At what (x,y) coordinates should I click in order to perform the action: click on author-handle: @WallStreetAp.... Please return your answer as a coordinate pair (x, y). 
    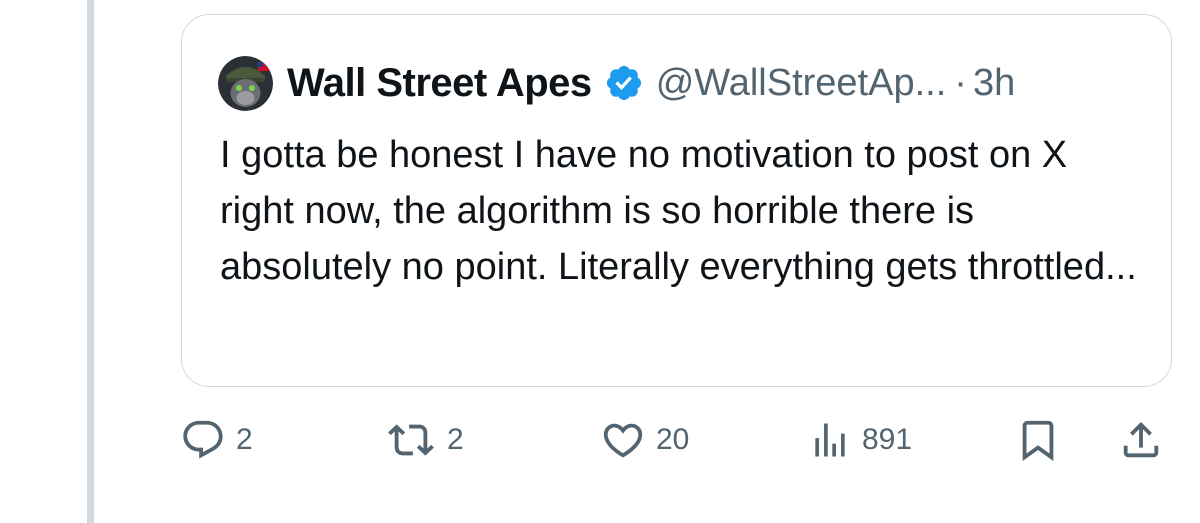
    Looking at the image, I should click on (801, 83).